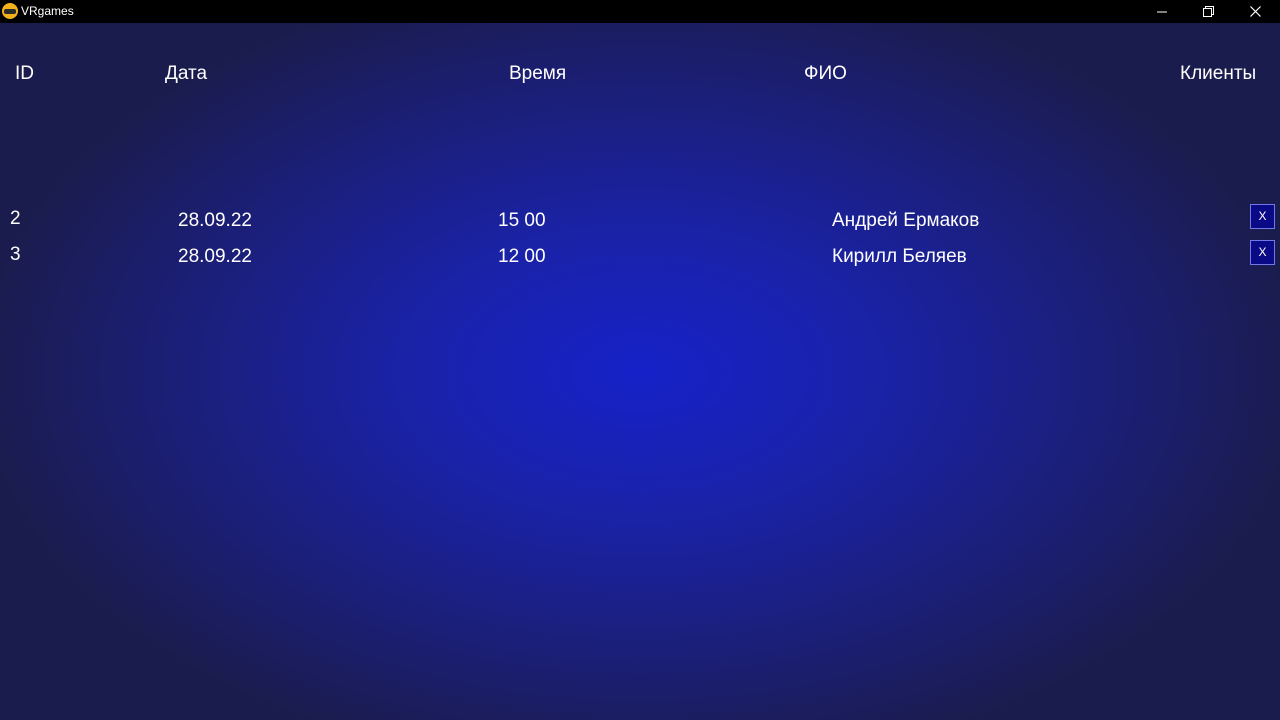 Image resolution: width=1280 pixels, height=720 pixels. What do you see at coordinates (899, 256) in the screenshot?
I see `cell-name: Кирилл Беляев` at bounding box center [899, 256].